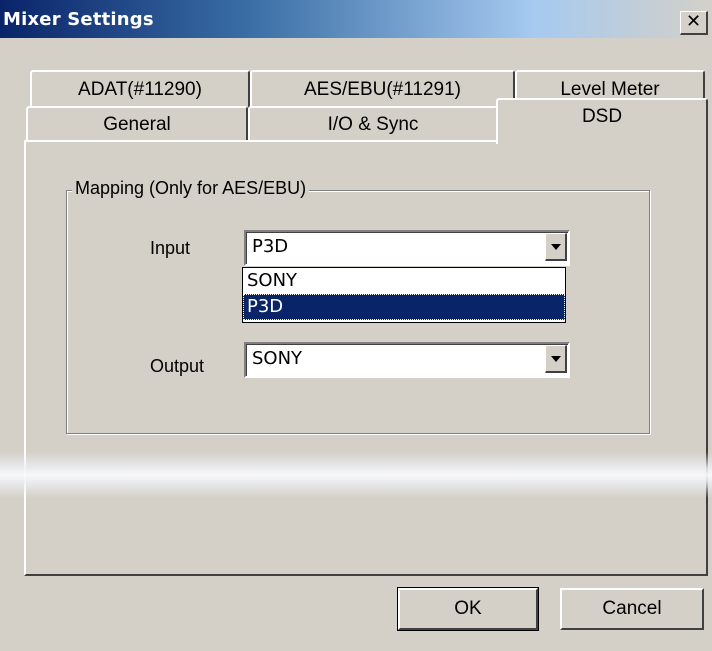 This screenshot has width=712, height=651. I want to click on input-value: P3D, so click(270, 246).